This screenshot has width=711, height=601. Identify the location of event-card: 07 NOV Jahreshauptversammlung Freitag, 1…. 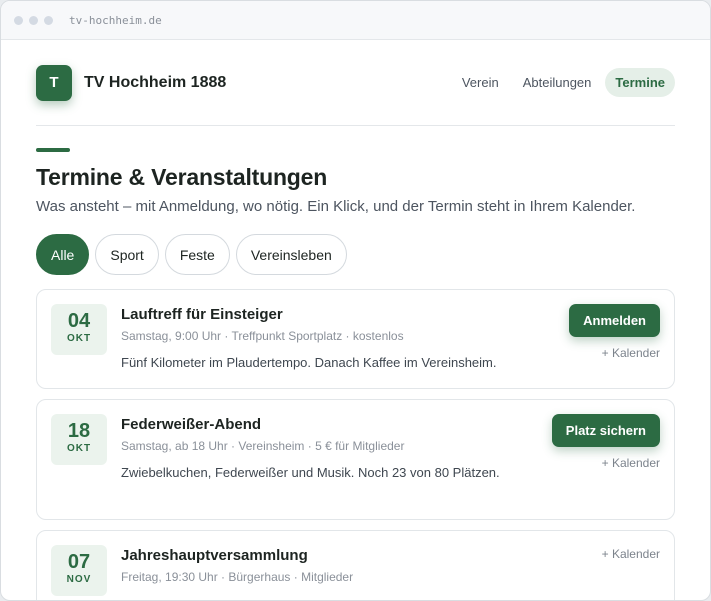
(355, 565).